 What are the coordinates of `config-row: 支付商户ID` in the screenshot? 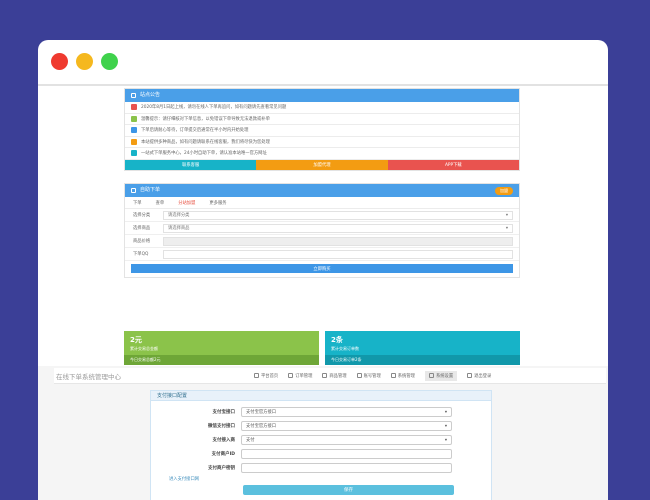 It's located at (321, 454).